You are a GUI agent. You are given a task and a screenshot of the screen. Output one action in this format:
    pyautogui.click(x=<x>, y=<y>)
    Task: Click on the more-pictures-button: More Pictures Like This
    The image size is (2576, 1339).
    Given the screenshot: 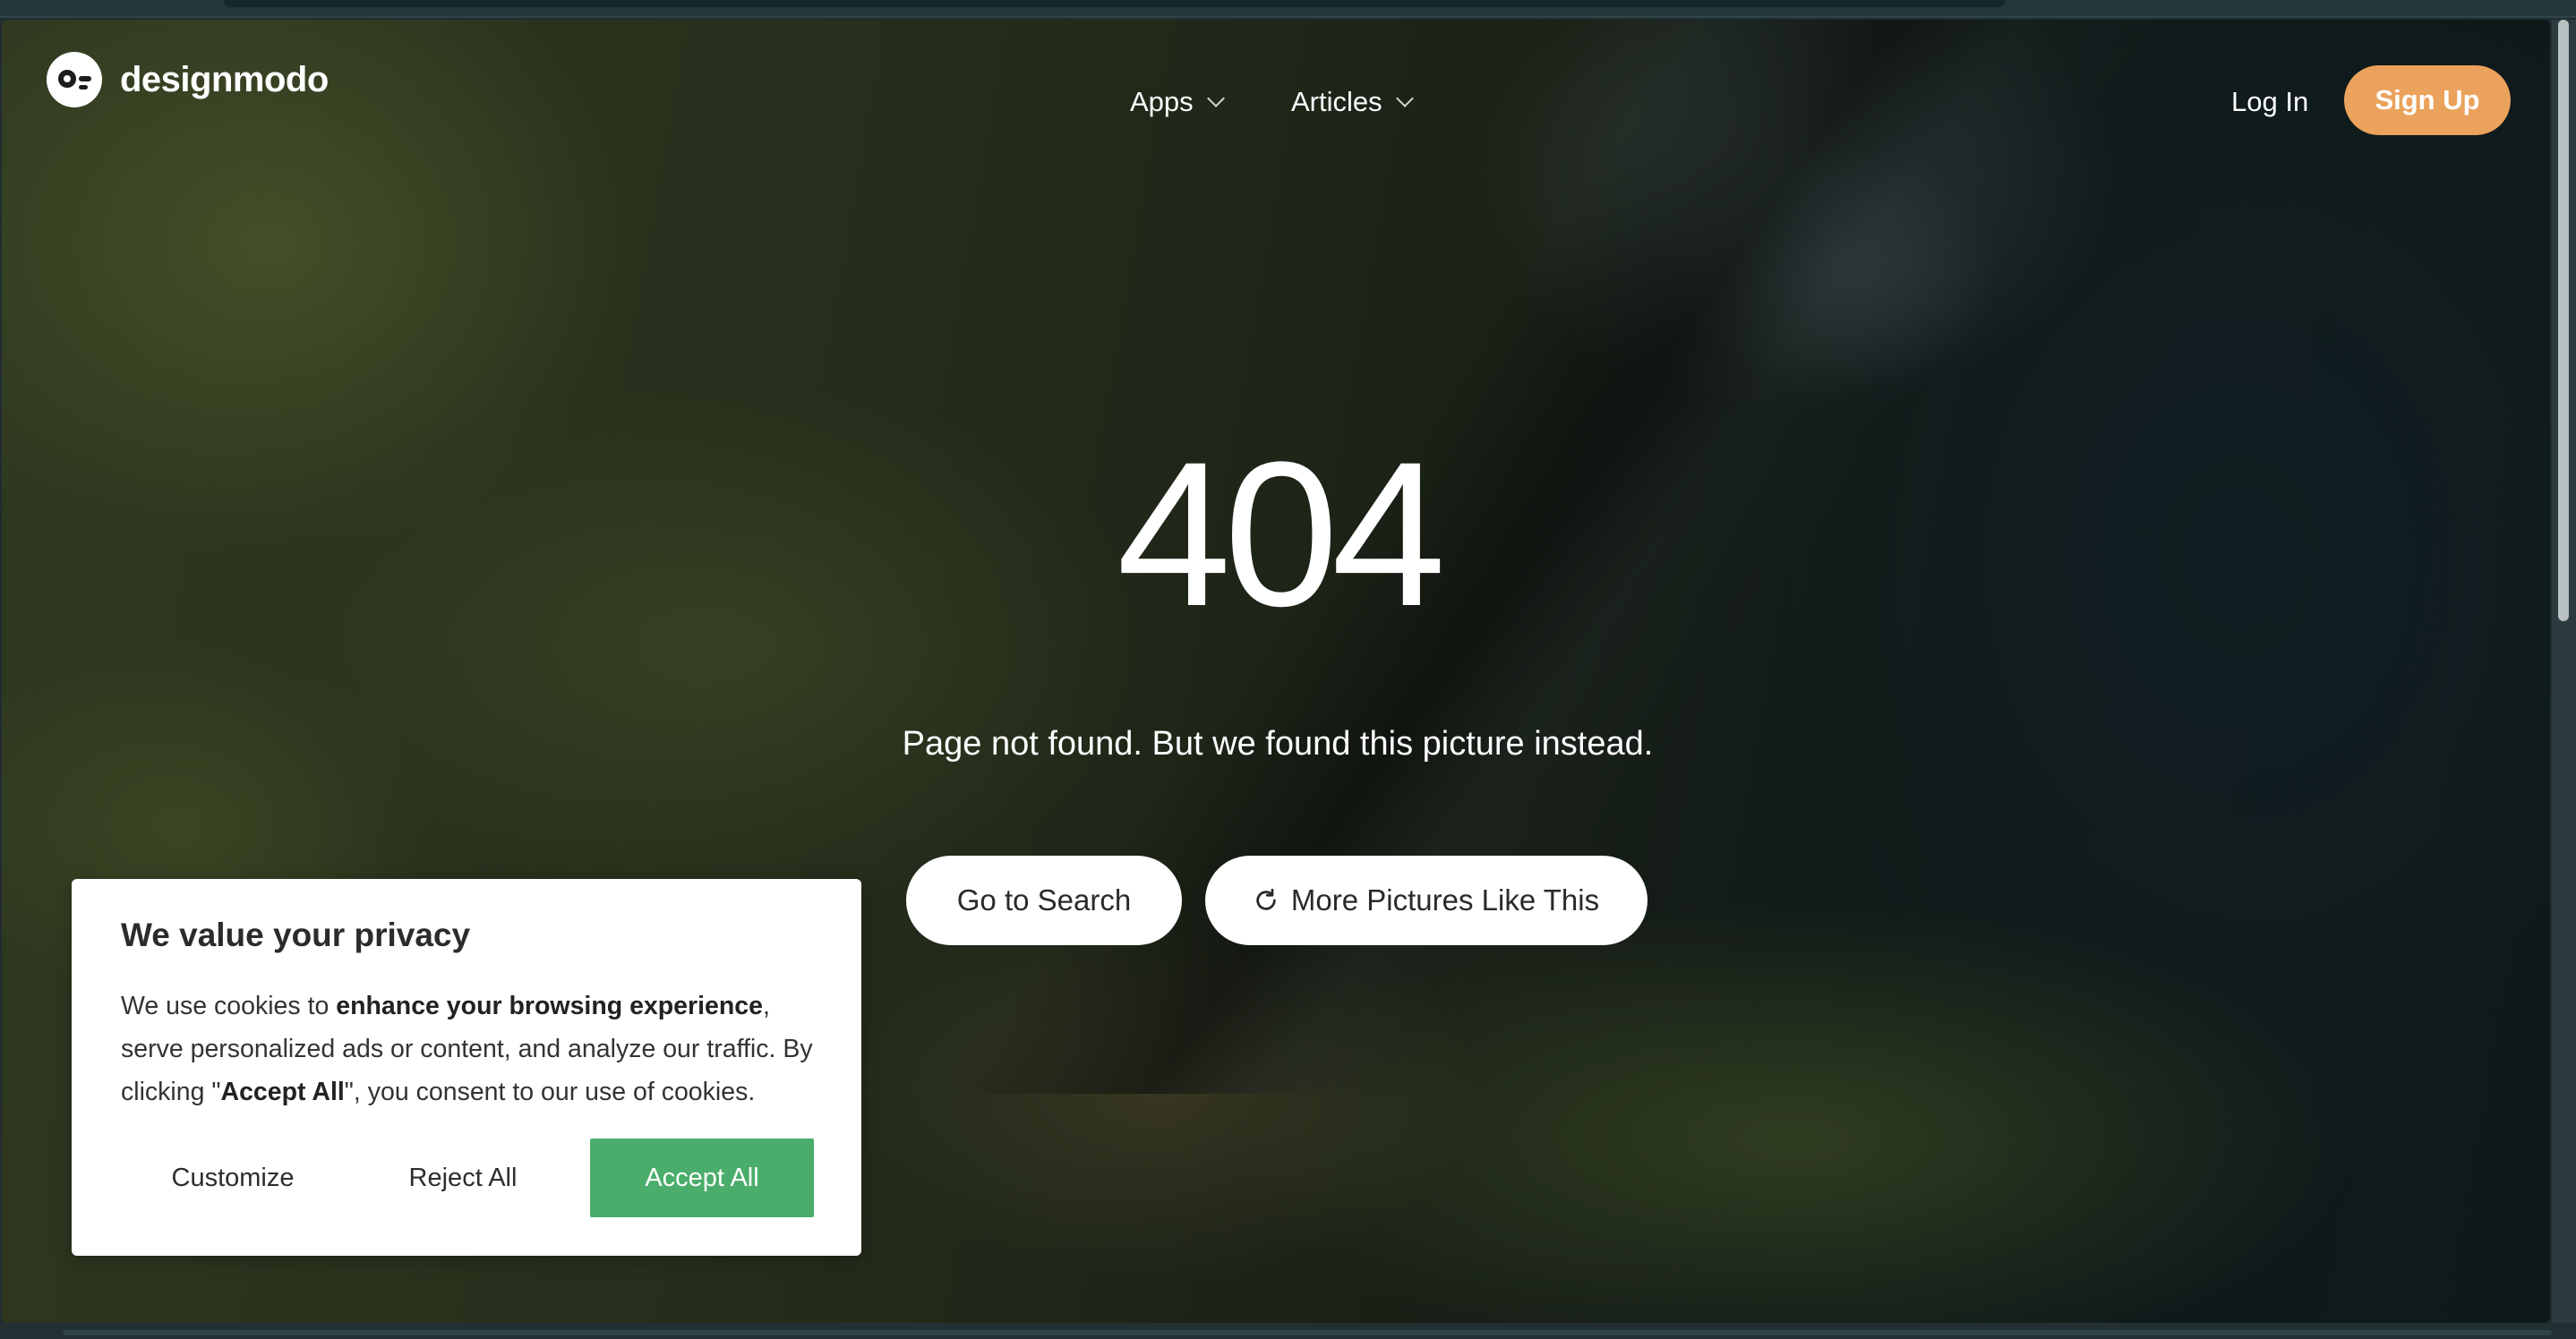 What is the action you would take?
    pyautogui.click(x=1426, y=900)
    